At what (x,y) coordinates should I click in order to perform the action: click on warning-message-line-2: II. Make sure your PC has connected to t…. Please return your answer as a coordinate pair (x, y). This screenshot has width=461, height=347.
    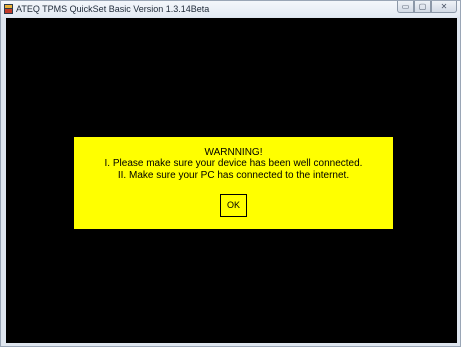
    Looking at the image, I should click on (233, 175).